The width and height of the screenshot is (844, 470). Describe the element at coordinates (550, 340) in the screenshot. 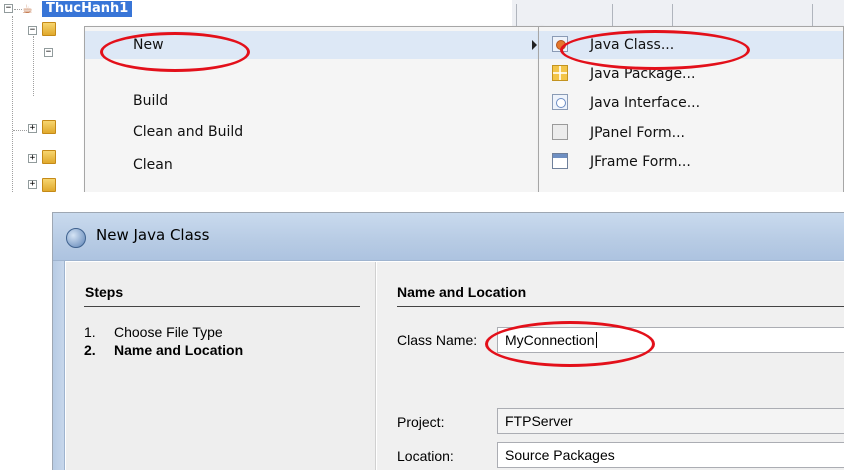

I see `class-name-value: MyConnection` at that location.